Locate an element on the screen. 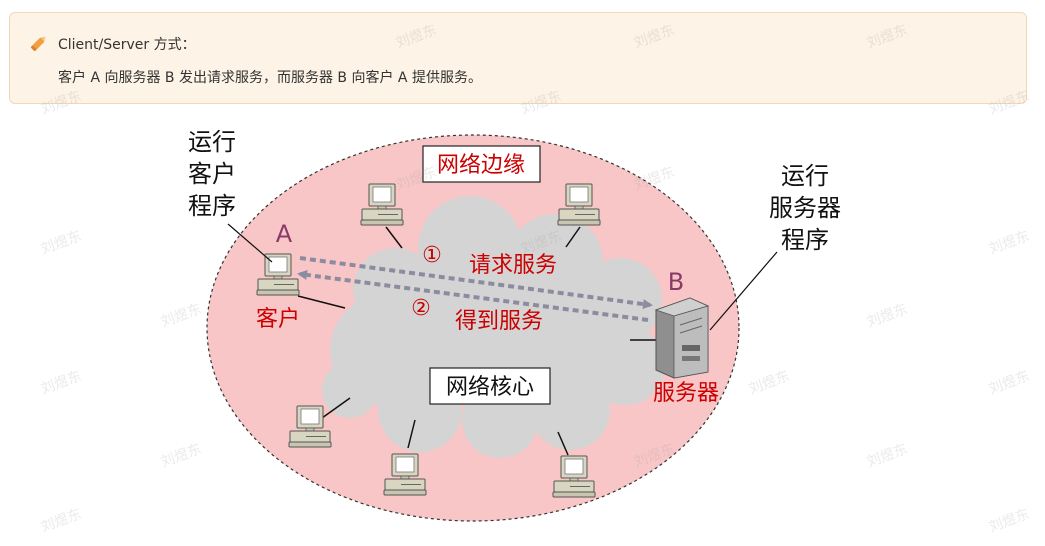  edge-label-box: 网络边缘 is located at coordinates (481, 164).